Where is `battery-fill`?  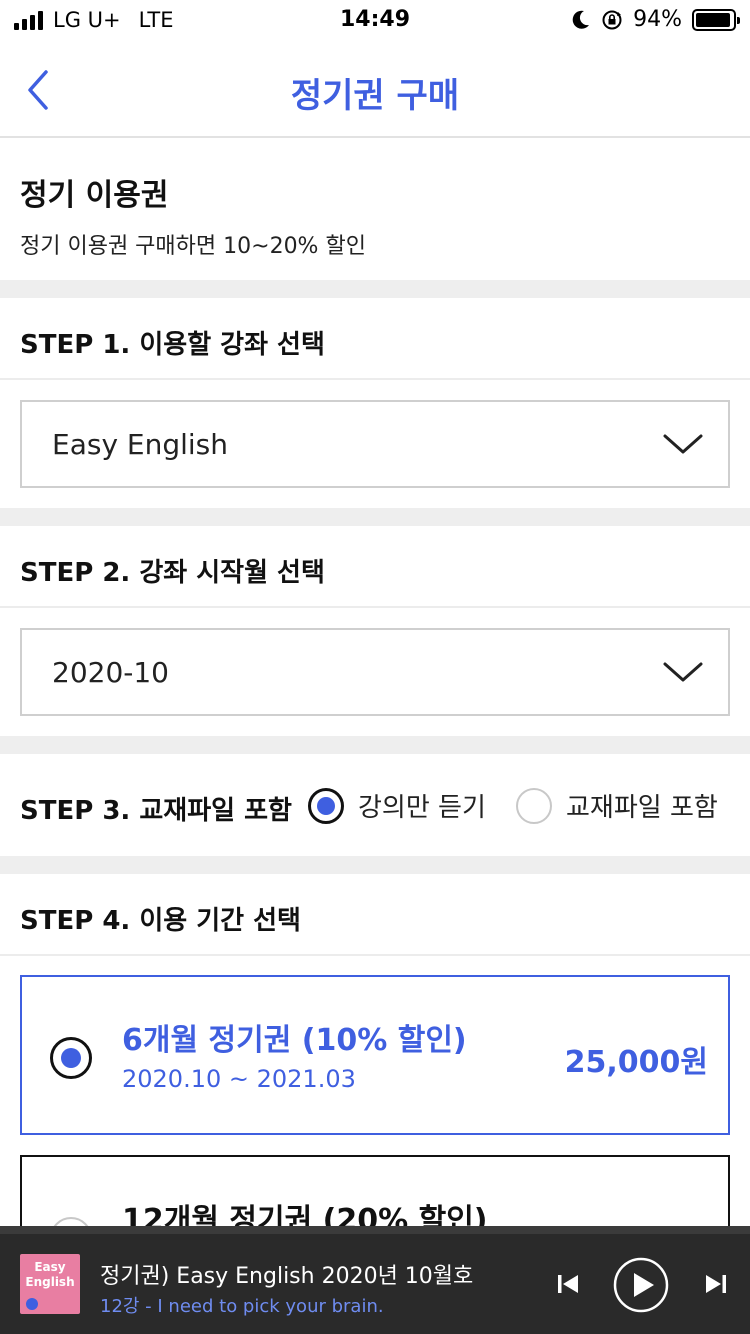
battery-fill is located at coordinates (713, 19).